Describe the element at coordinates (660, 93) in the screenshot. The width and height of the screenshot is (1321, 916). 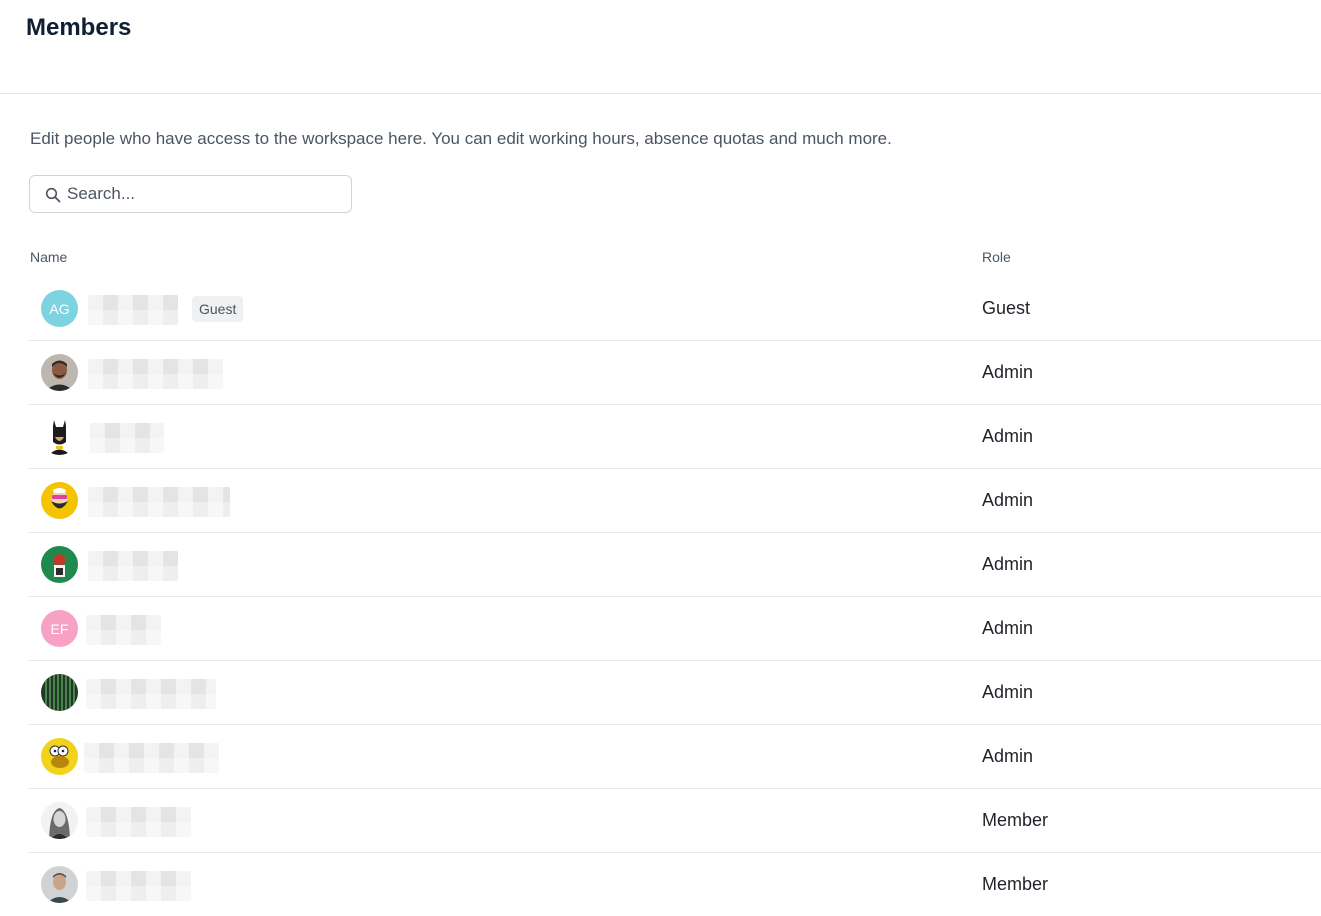
I see `header-divider` at that location.